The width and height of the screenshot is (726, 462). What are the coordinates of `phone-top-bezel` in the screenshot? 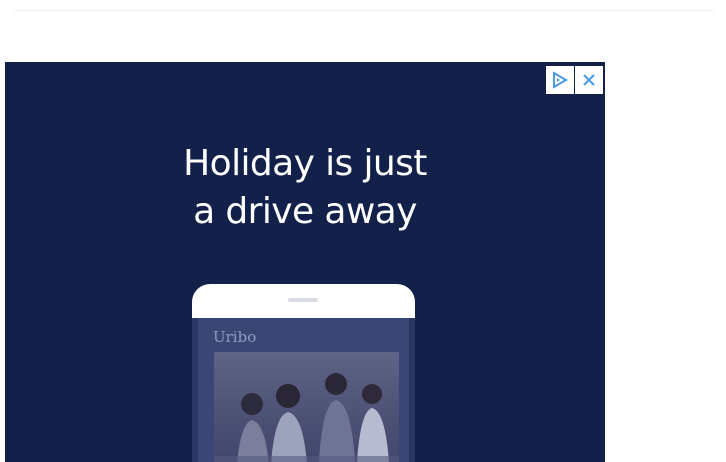 It's located at (303, 301).